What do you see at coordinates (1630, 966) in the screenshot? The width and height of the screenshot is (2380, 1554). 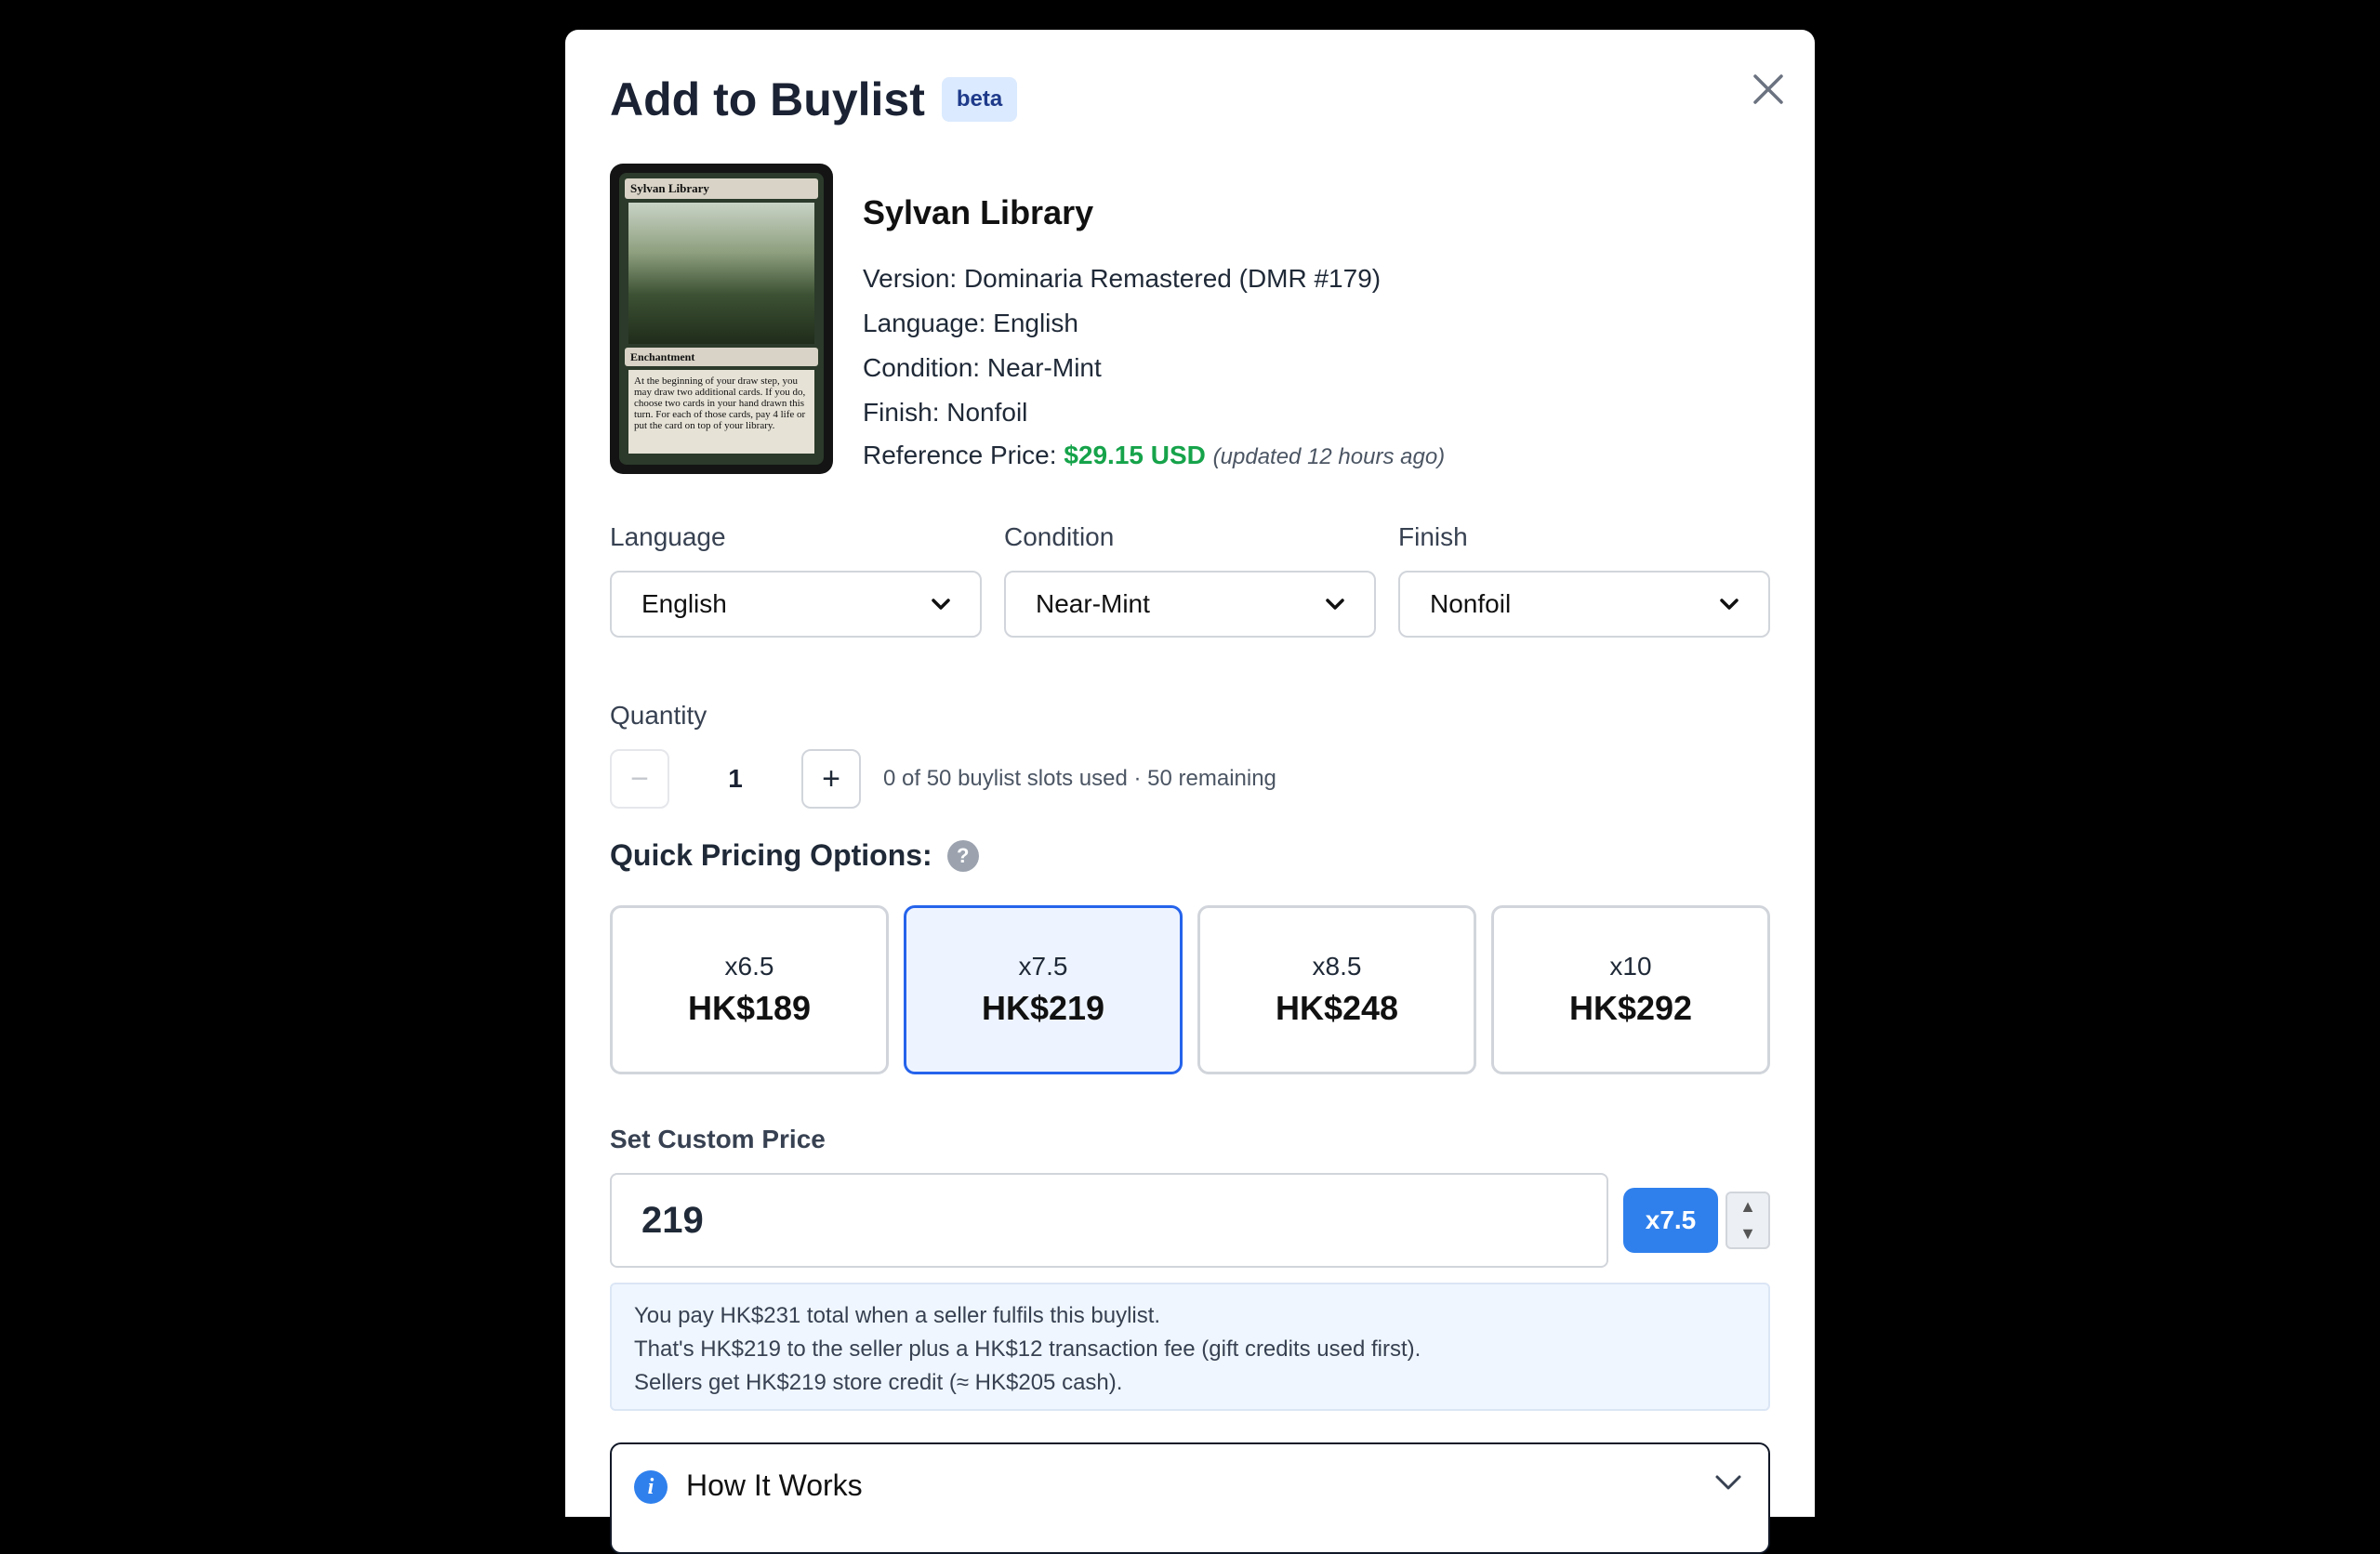 I see `price-option-multiplier: x10` at bounding box center [1630, 966].